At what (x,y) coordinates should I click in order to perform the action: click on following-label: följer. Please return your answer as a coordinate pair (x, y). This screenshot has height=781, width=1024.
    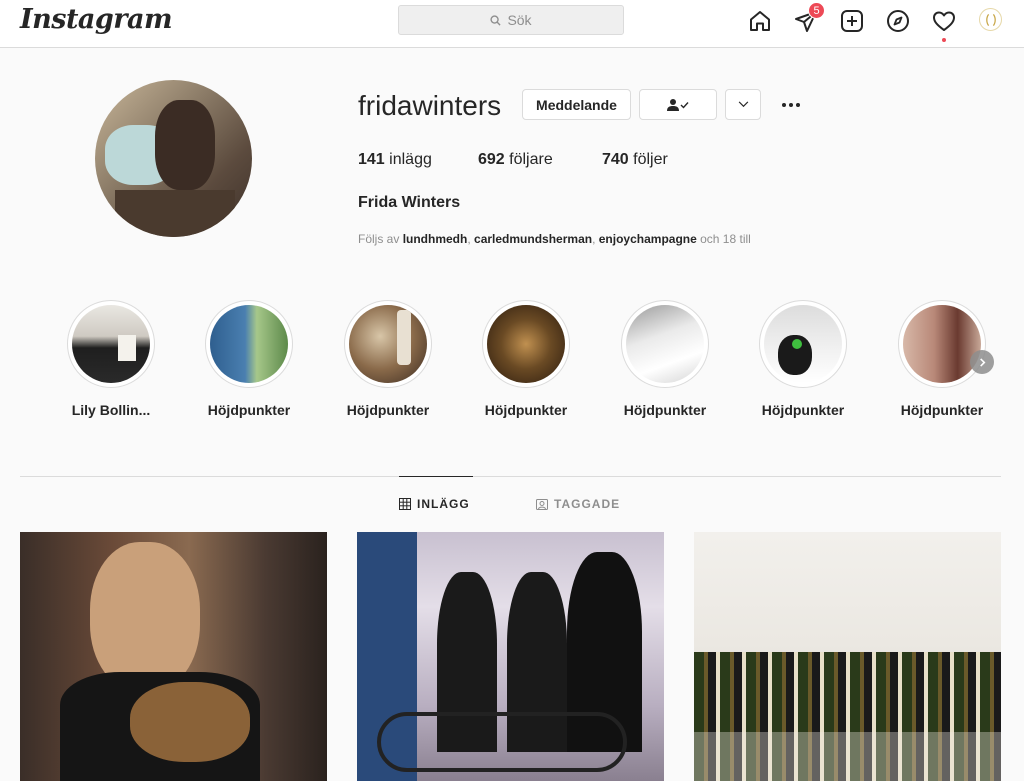
    Looking at the image, I should click on (650, 159).